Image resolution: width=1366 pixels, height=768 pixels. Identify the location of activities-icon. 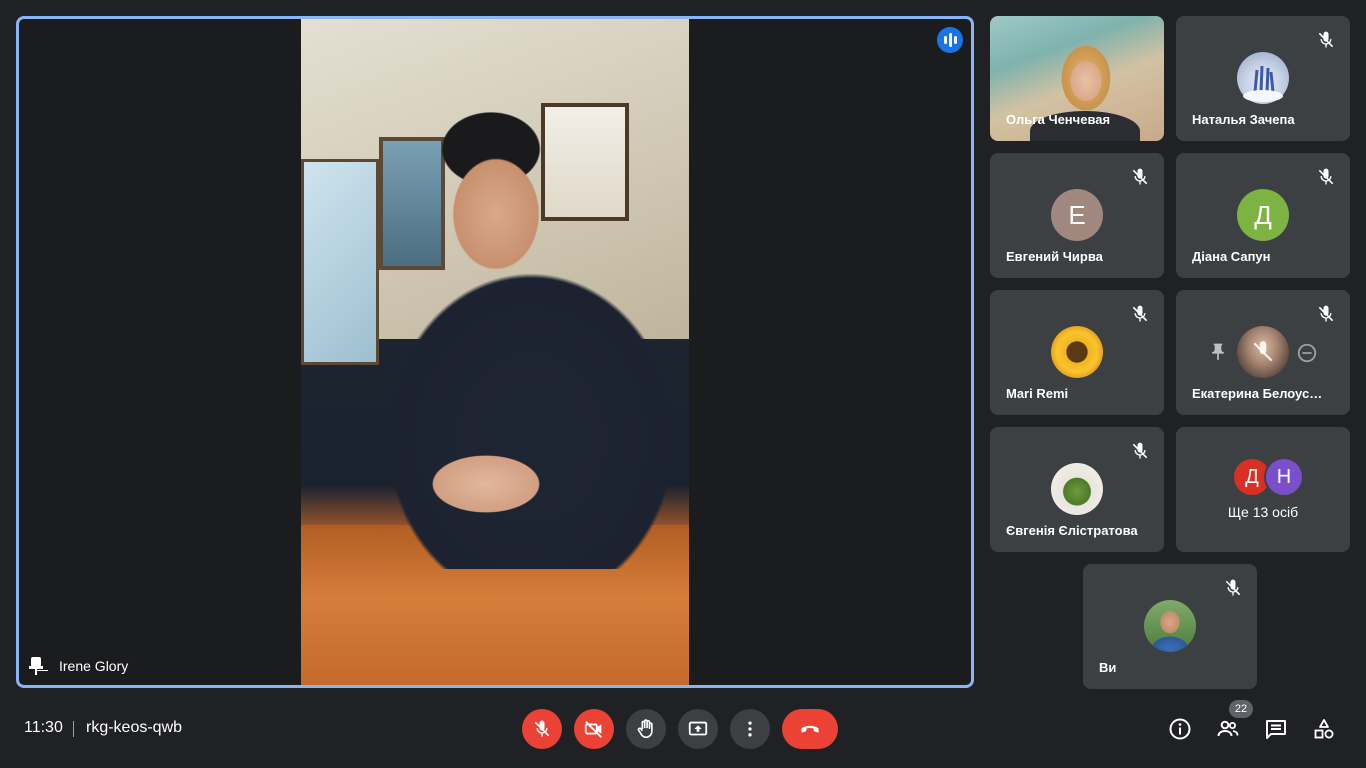
(1324, 729).